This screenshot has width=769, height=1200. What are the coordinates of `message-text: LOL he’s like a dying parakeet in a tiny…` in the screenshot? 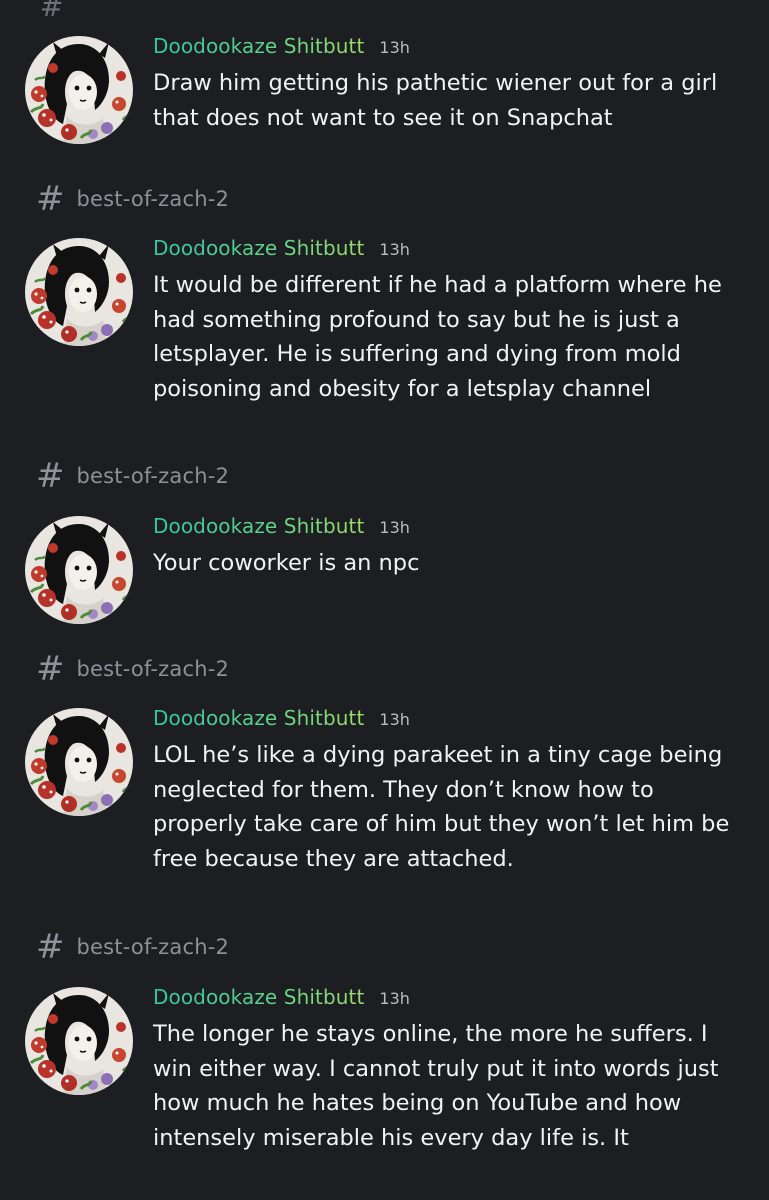 It's located at (441, 807).